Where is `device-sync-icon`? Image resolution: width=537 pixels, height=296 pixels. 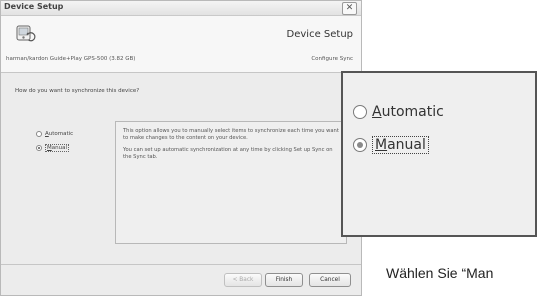
device-sync-icon is located at coordinates (26, 33).